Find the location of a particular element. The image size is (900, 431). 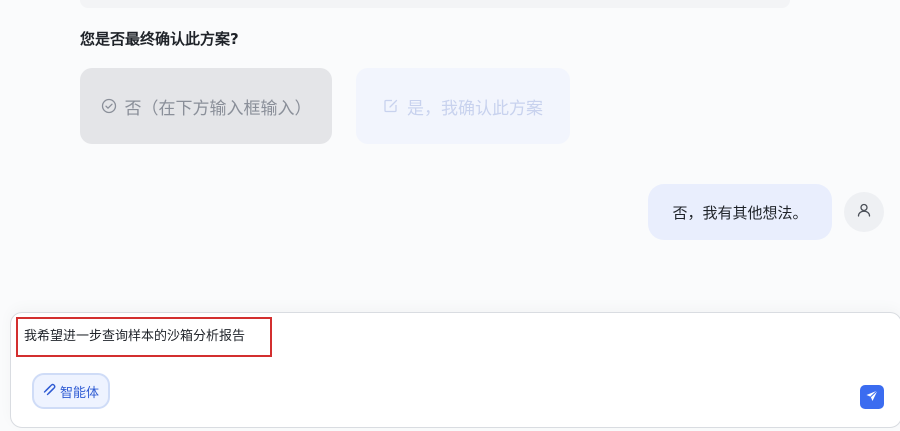

send-icon is located at coordinates (872, 397).